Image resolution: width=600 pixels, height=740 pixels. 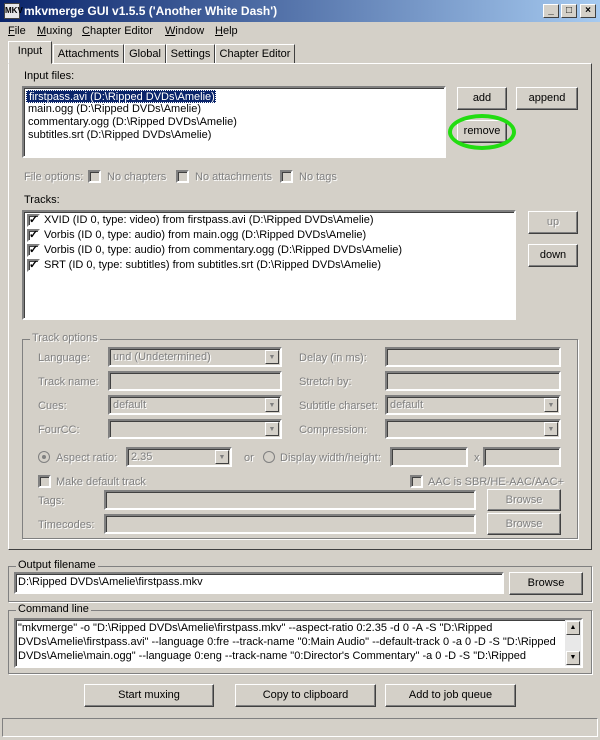 I want to click on no-tags-label: No tags, so click(x=318, y=177).